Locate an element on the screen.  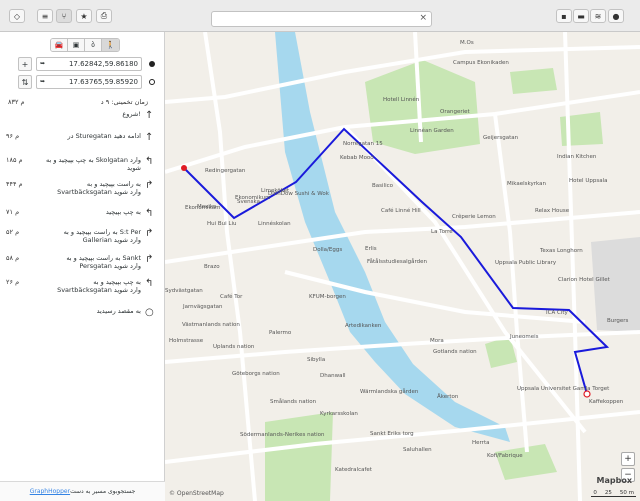
restore-button: ▬ is located at coordinates (581, 16).